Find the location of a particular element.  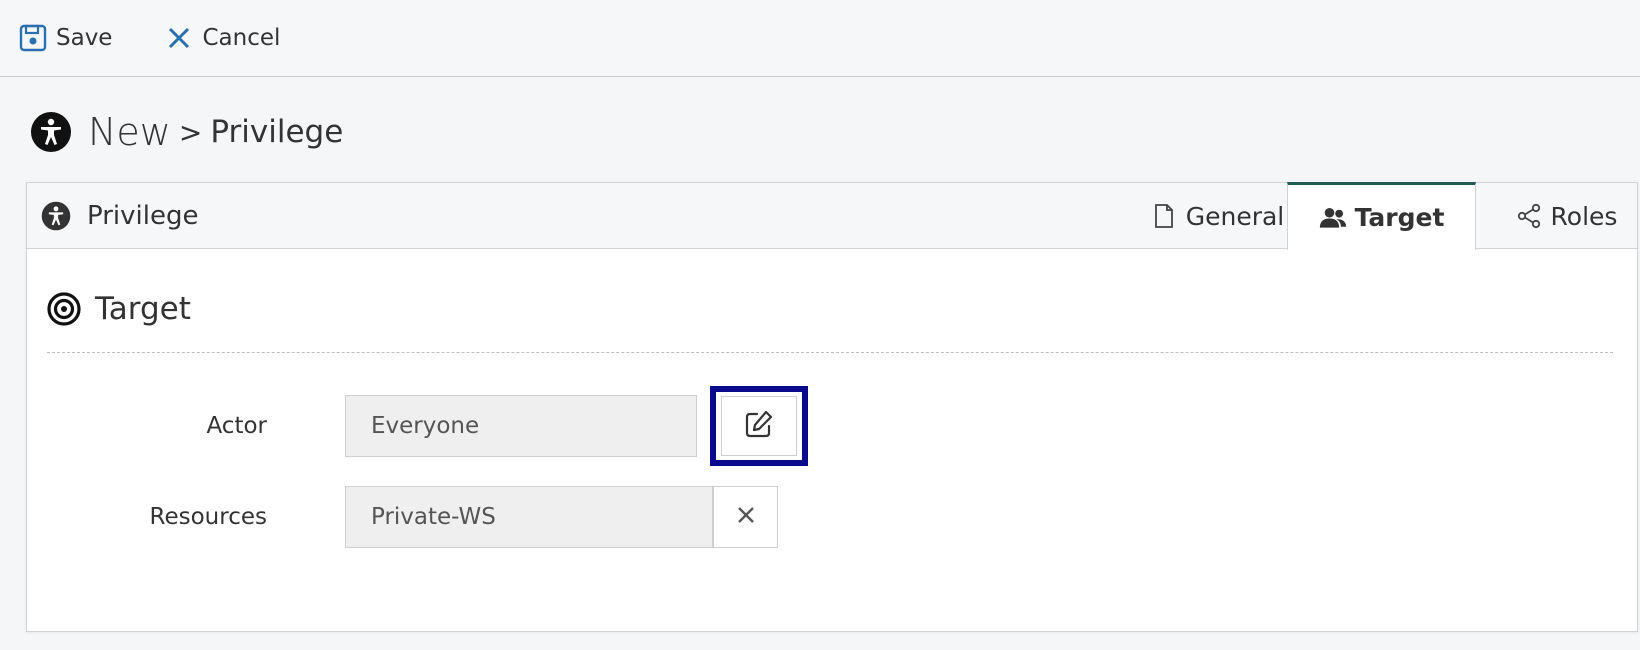

title-entity: Privilege is located at coordinates (277, 132).